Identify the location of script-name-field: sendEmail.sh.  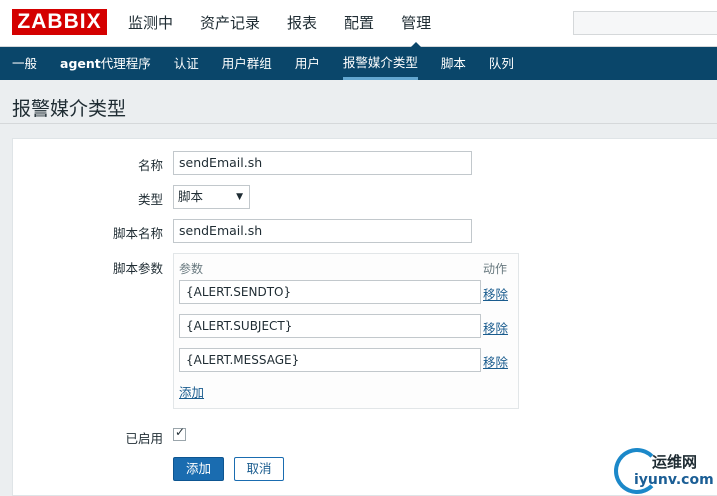
(322, 231).